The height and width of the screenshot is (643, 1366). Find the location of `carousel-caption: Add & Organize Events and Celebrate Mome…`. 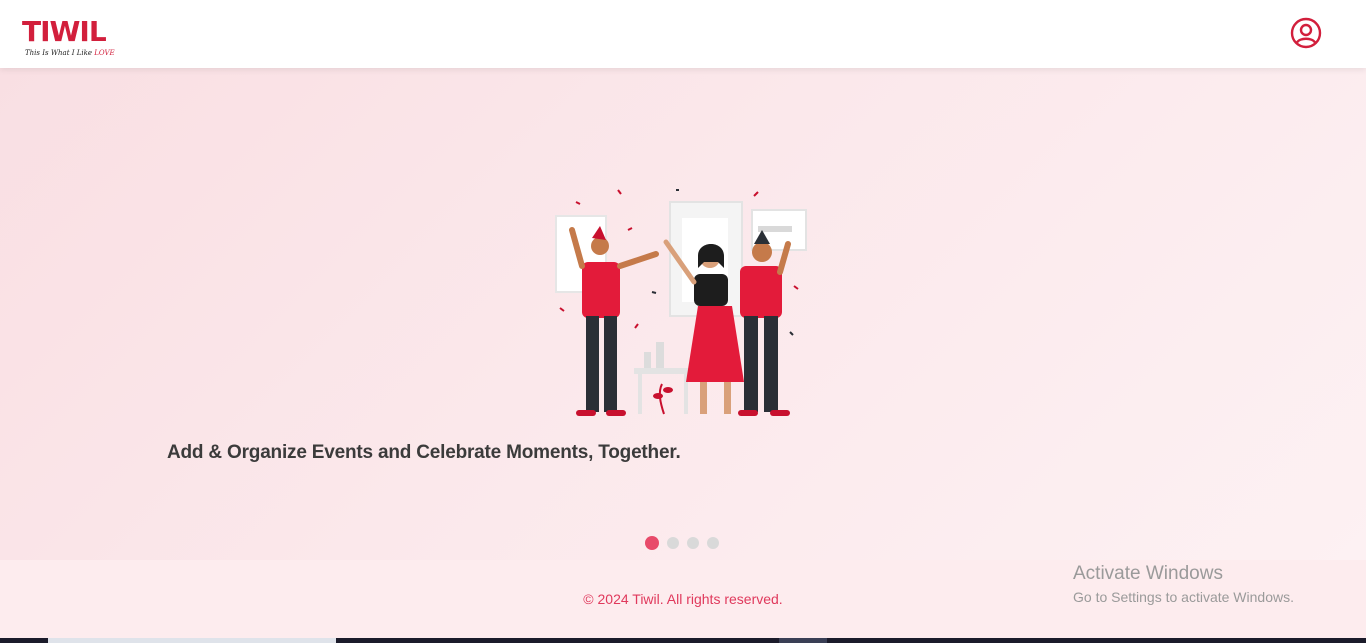

carousel-caption: Add & Organize Events and Celebrate Mome… is located at coordinates (424, 452).